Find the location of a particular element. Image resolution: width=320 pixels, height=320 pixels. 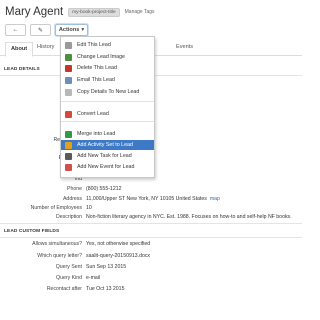

field-value: Sun Sep 13 2015 is located at coordinates (106, 267).